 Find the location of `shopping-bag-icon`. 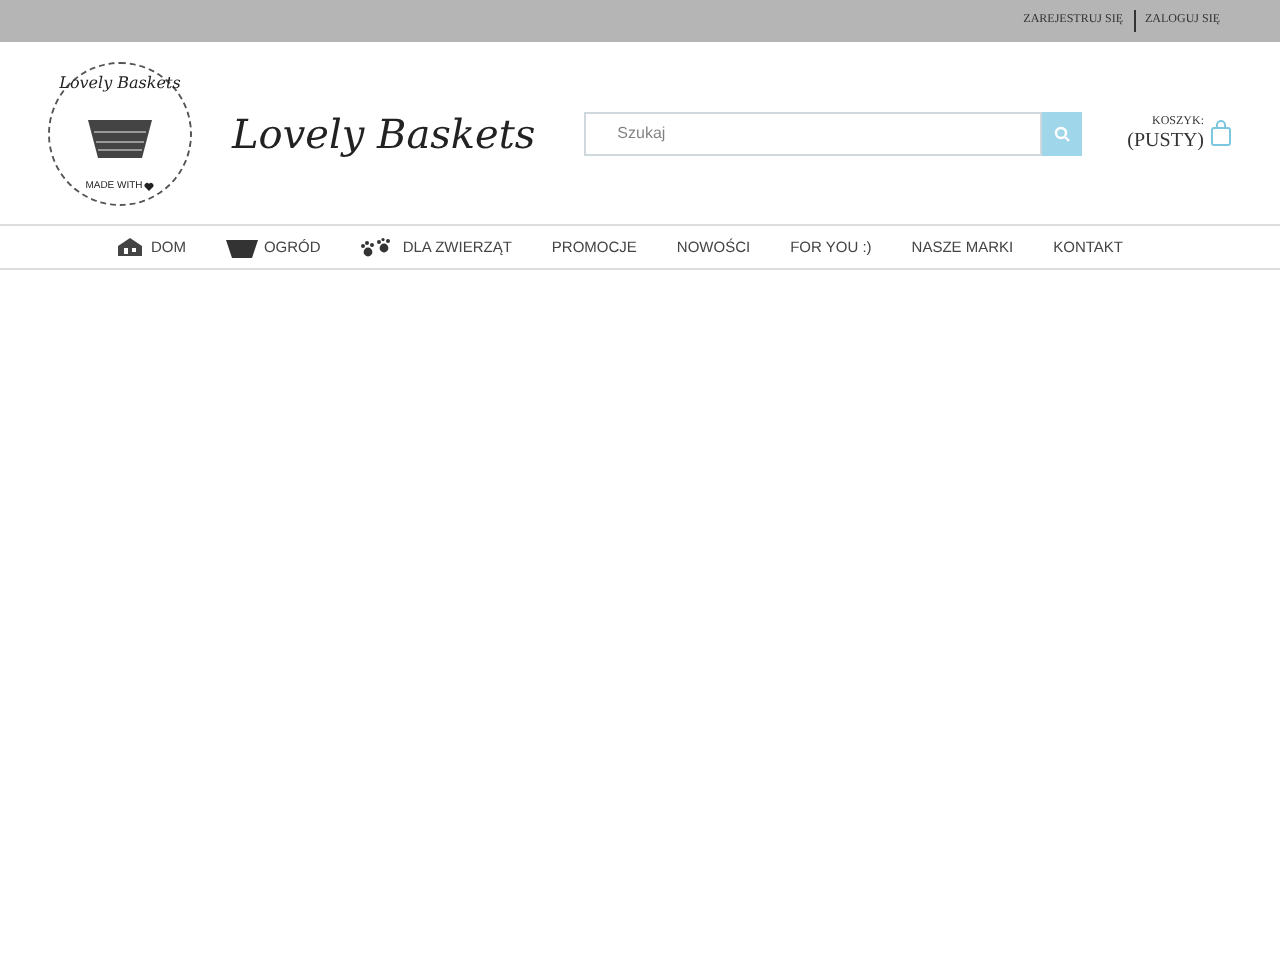

shopping-bag-icon is located at coordinates (1221, 133).